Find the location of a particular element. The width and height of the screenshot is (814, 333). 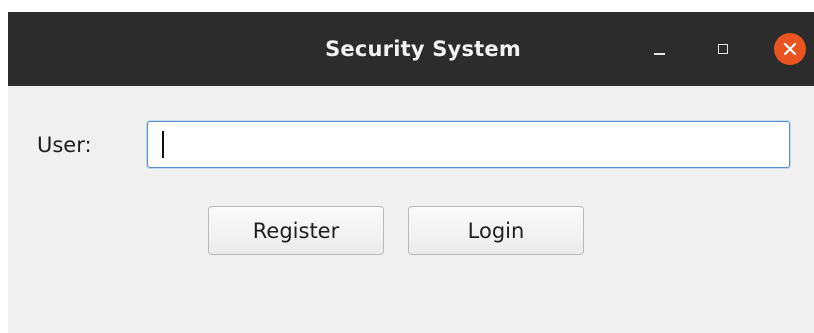

register-button: Register is located at coordinates (296, 230).